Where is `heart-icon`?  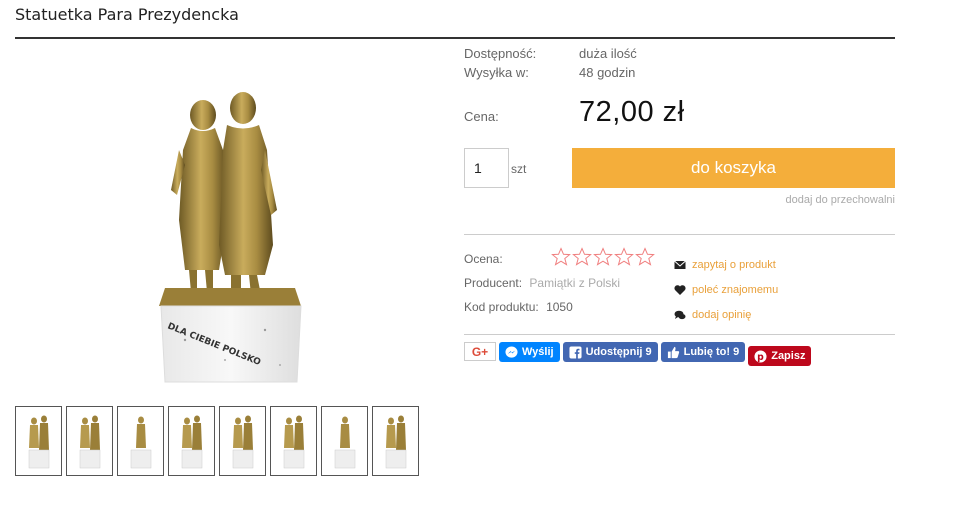 heart-icon is located at coordinates (680, 289).